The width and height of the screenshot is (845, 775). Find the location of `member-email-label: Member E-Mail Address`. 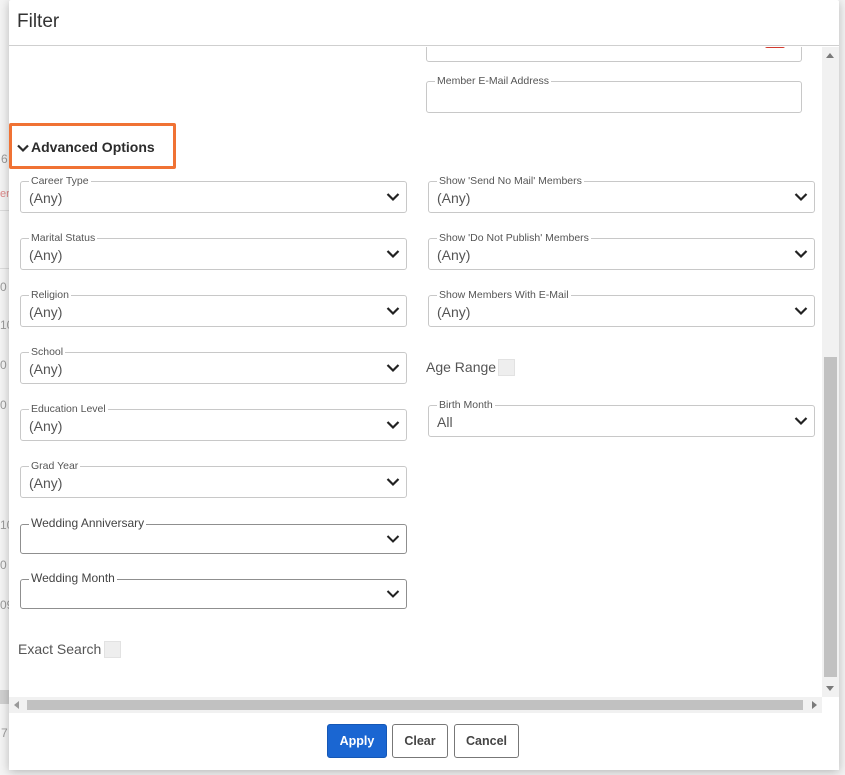

member-email-label: Member E-Mail Address is located at coordinates (493, 81).